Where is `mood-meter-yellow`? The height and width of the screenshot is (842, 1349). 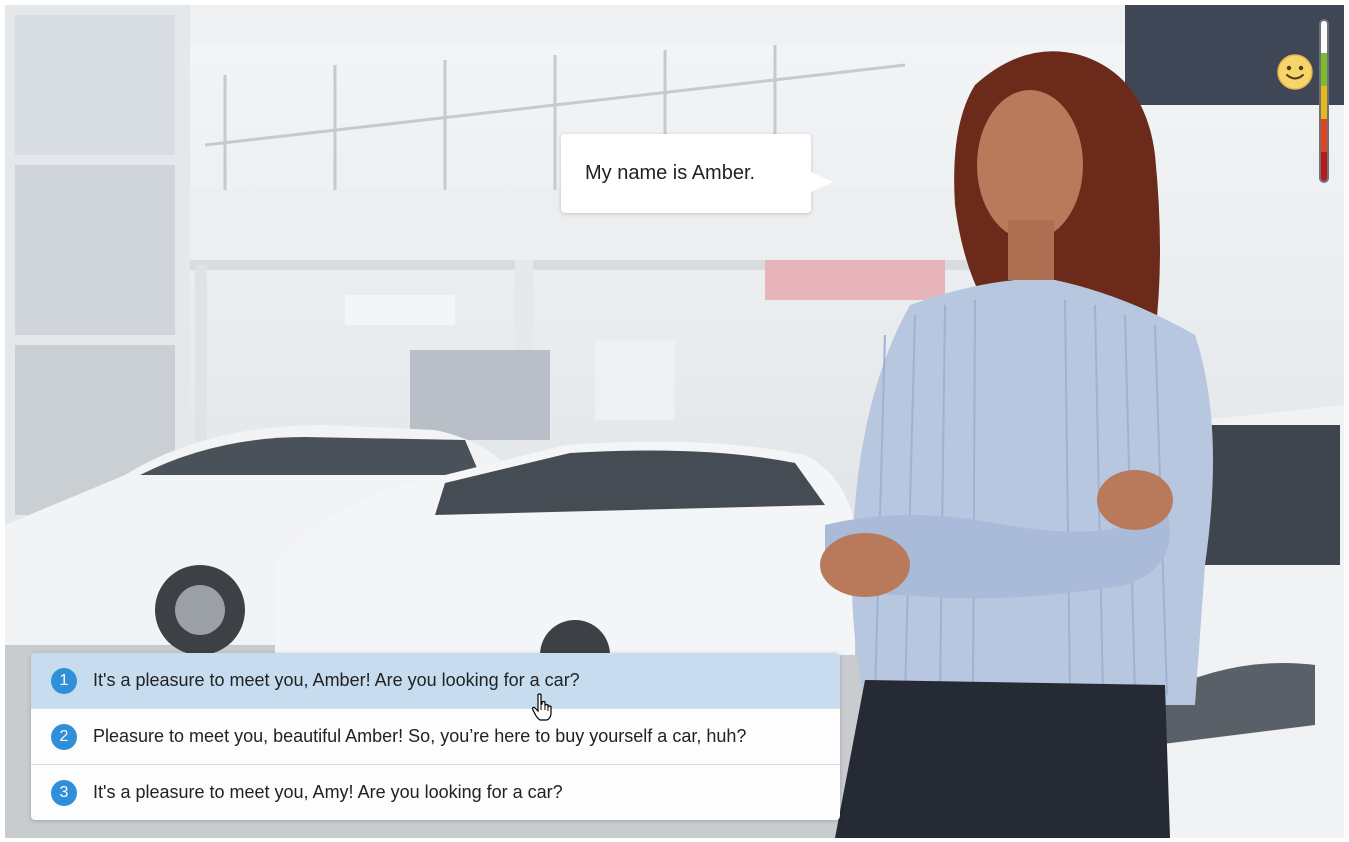
mood-meter-yellow is located at coordinates (1324, 102).